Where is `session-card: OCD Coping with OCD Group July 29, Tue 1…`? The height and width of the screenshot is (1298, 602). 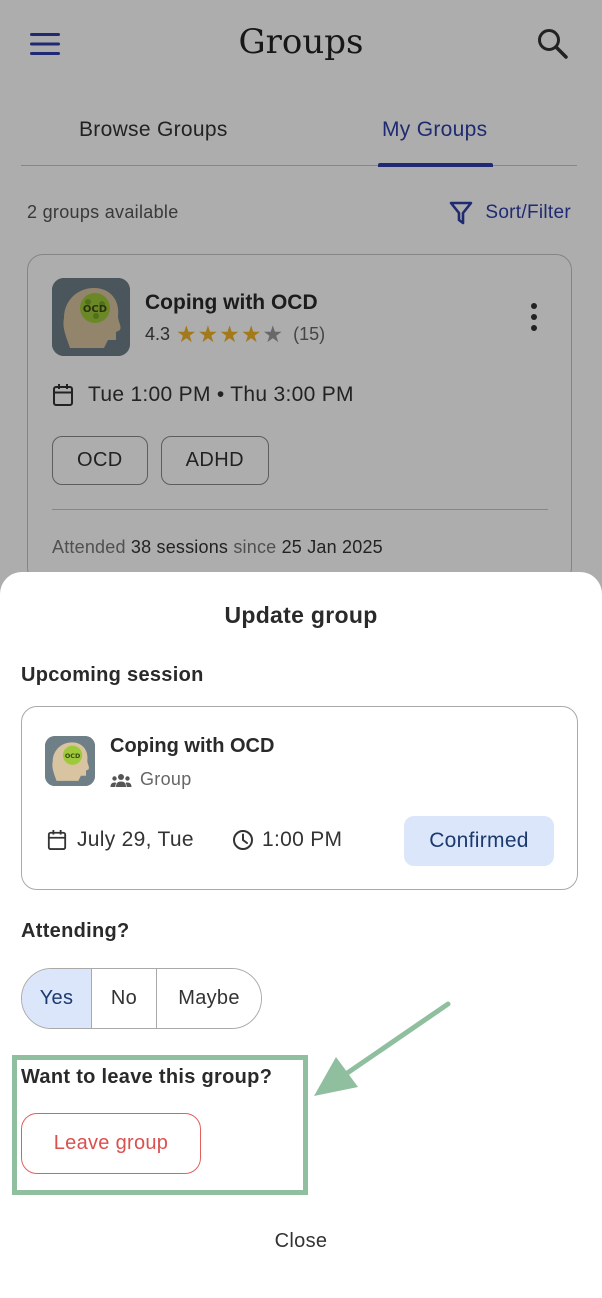
session-card: OCD Coping with OCD Group July 29, Tue 1… is located at coordinates (299, 798).